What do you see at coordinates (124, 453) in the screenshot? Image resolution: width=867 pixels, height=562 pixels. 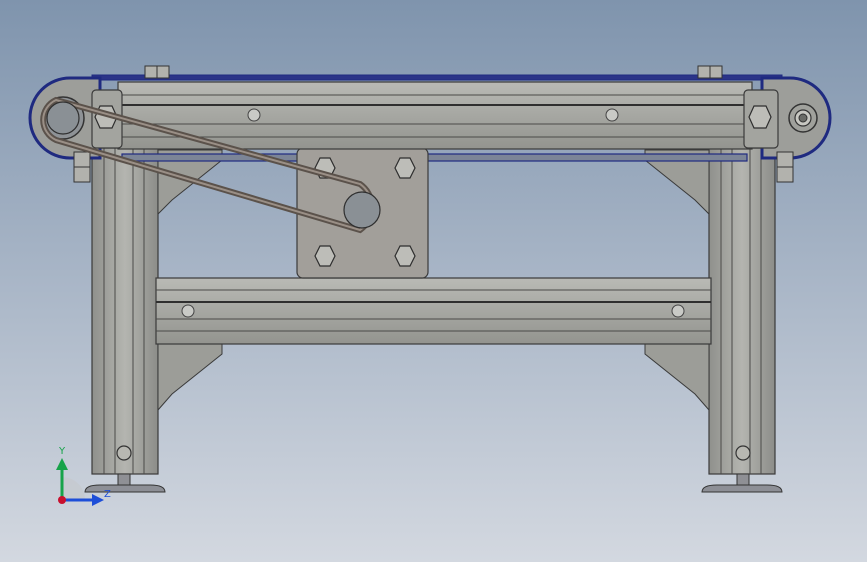 I see `left-leg-bolt` at bounding box center [124, 453].